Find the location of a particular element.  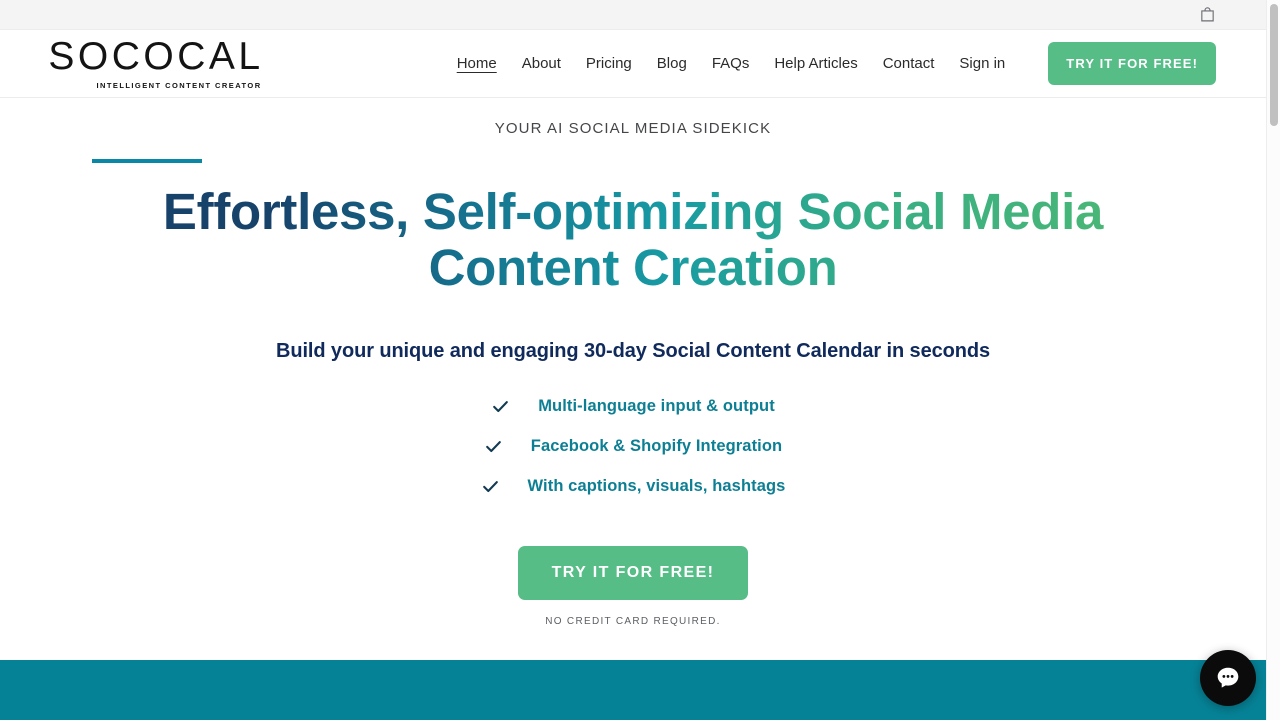

feature-label: With captions, visuals, hashtags is located at coordinates (656, 486).